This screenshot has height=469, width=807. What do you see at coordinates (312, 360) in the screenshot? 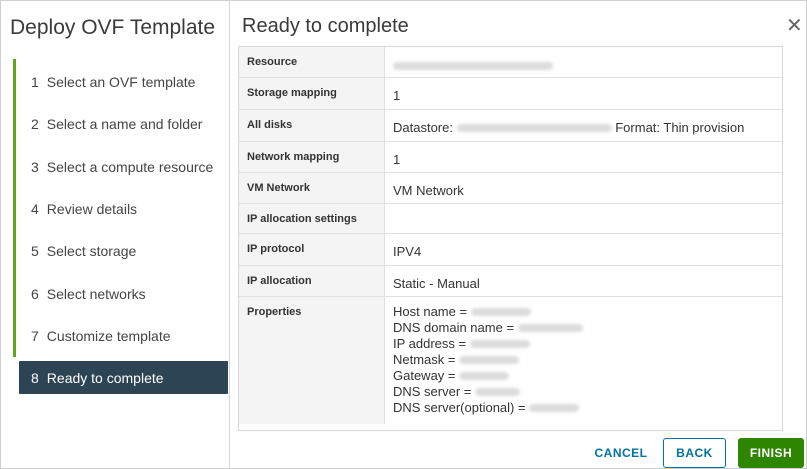
I see `row-key: Properties` at bounding box center [312, 360].